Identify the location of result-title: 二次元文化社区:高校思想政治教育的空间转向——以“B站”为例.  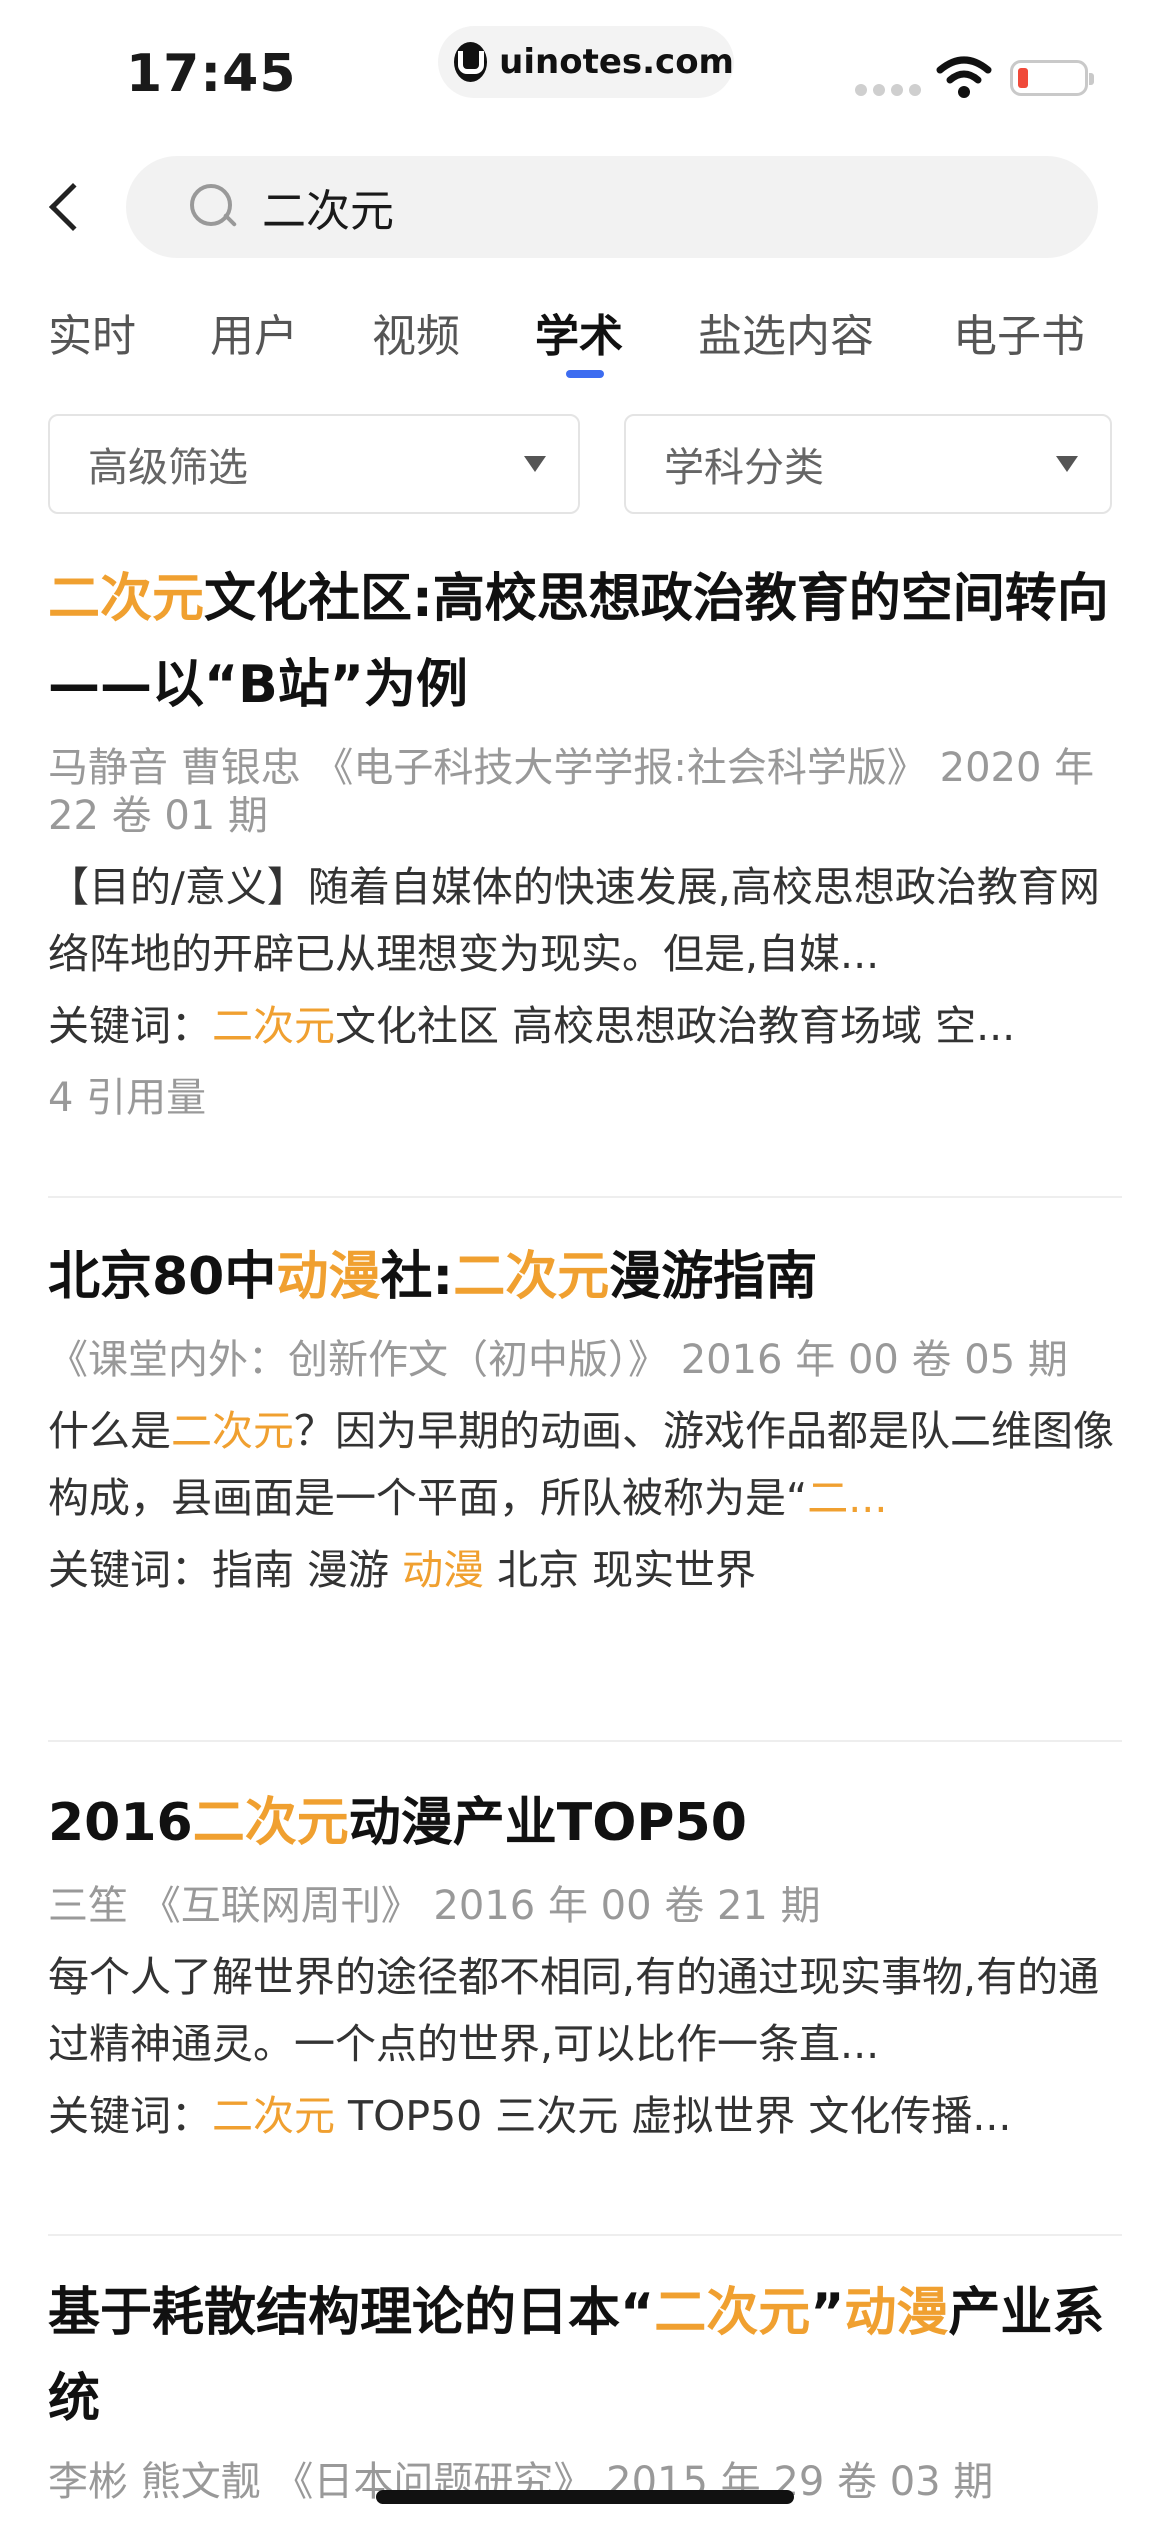
(585, 642).